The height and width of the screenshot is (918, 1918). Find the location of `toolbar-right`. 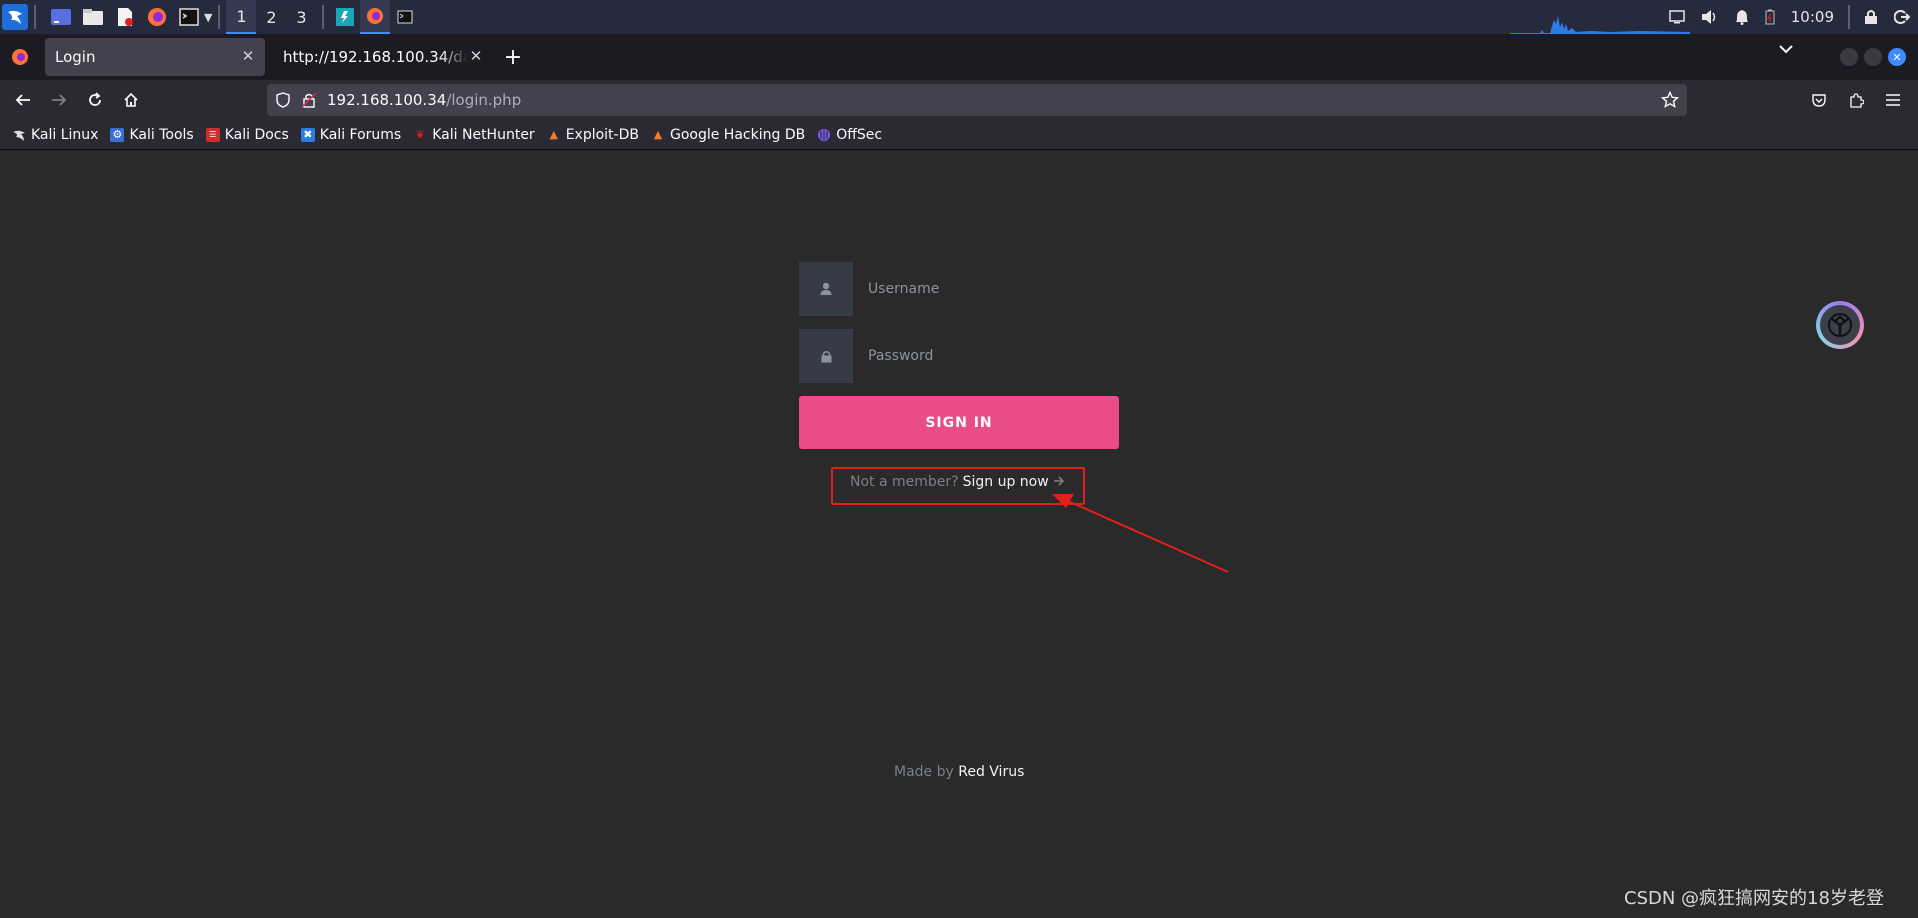

toolbar-right is located at coordinates (1858, 100).